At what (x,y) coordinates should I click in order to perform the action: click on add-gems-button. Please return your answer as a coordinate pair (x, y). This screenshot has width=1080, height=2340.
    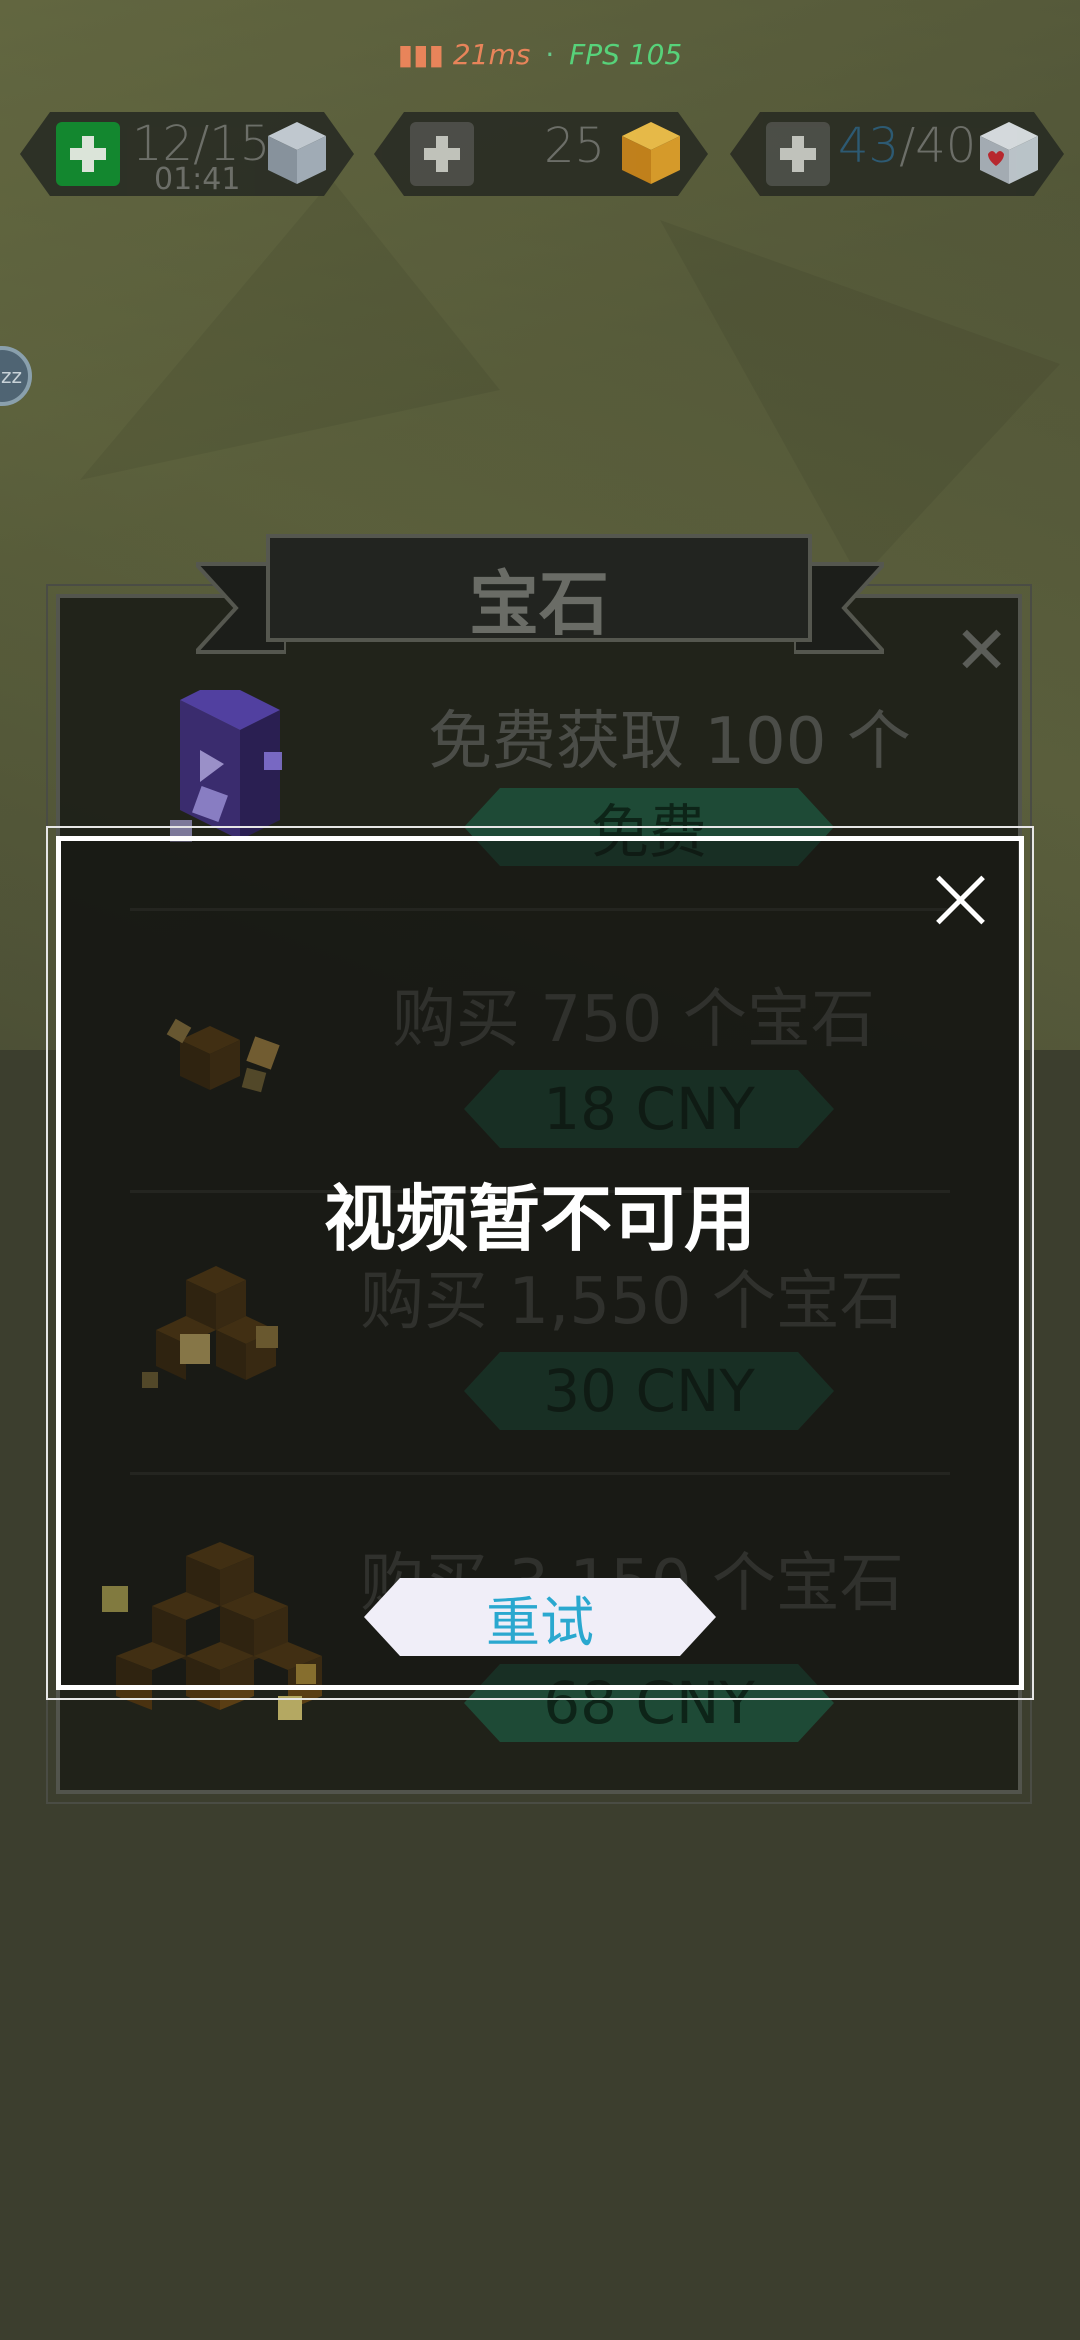
    Looking at the image, I should click on (442, 154).